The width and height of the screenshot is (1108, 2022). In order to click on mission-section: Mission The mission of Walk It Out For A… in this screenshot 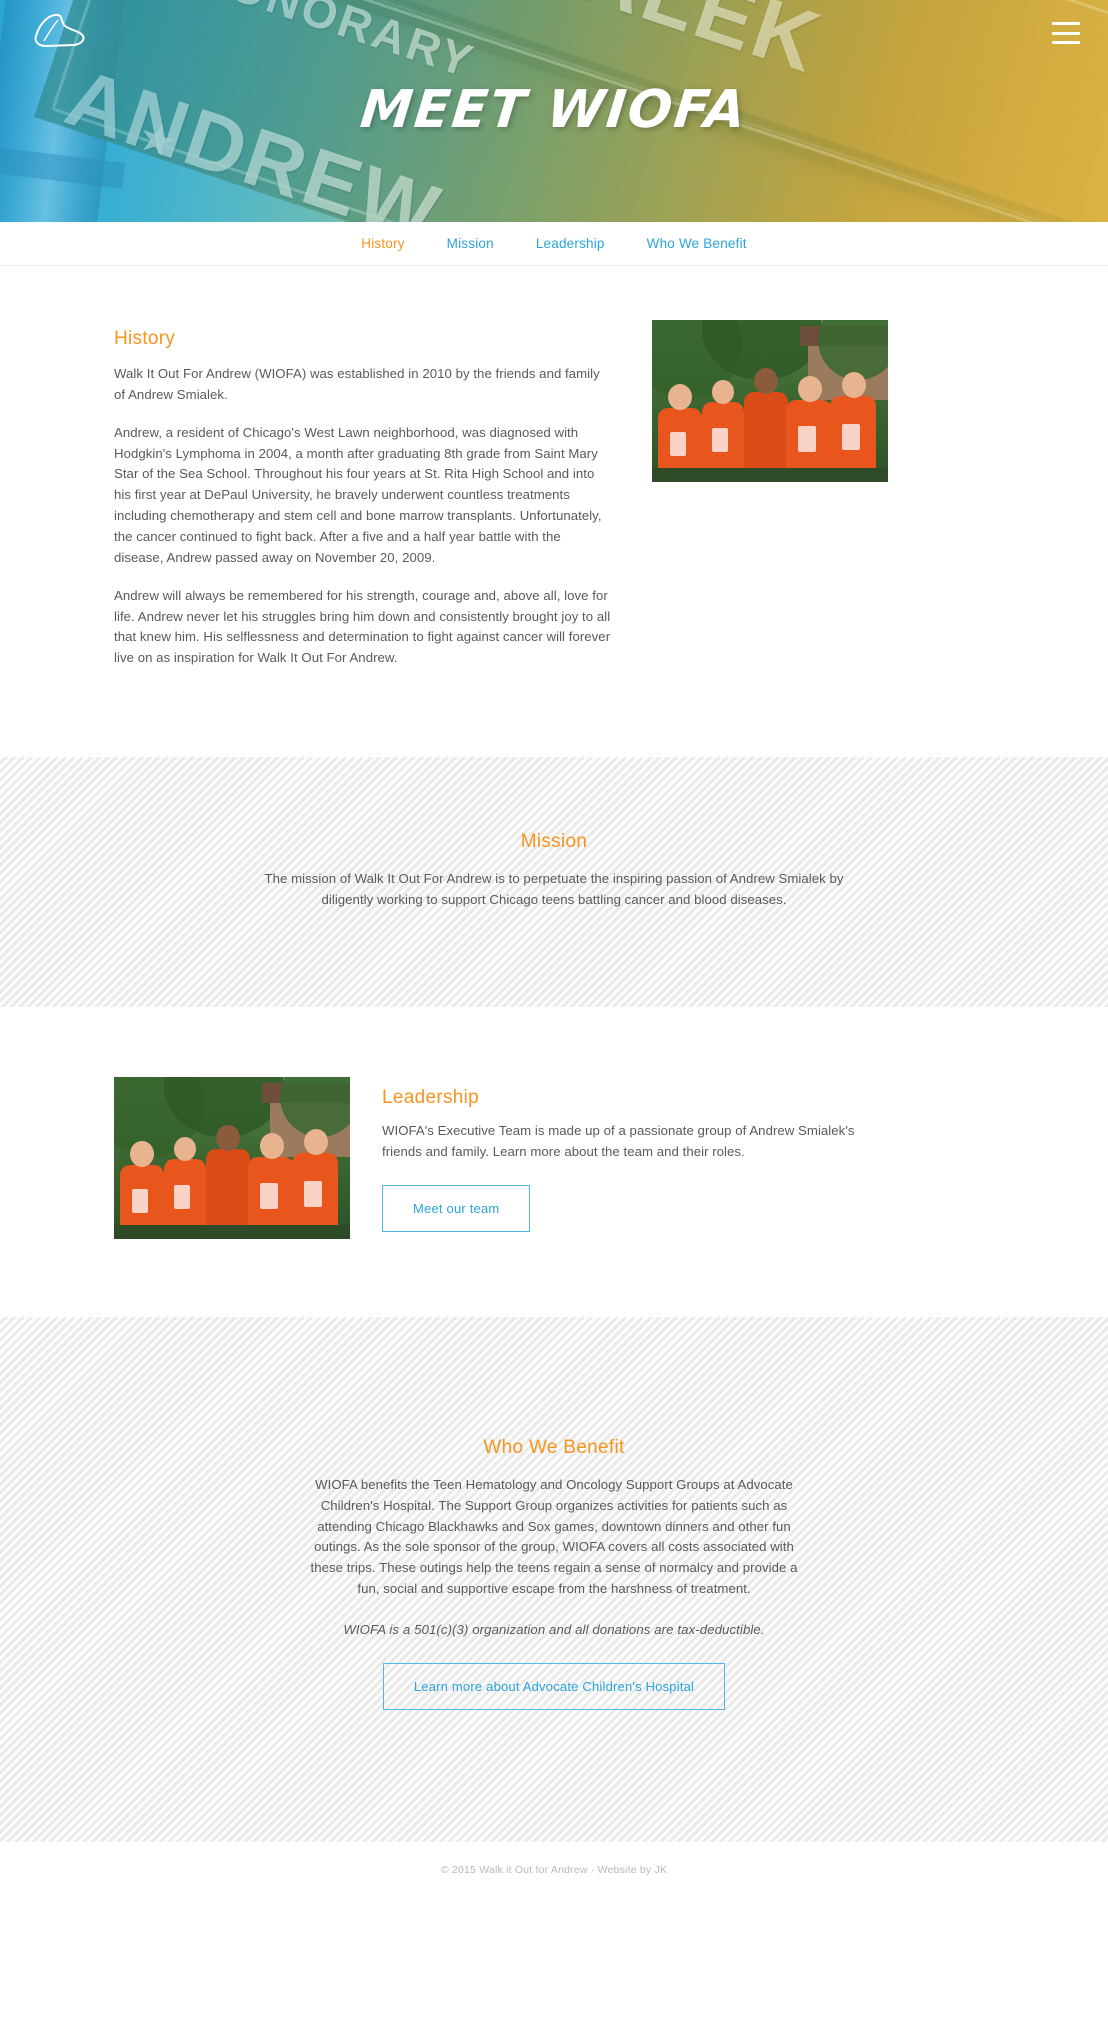, I will do `click(554, 882)`.